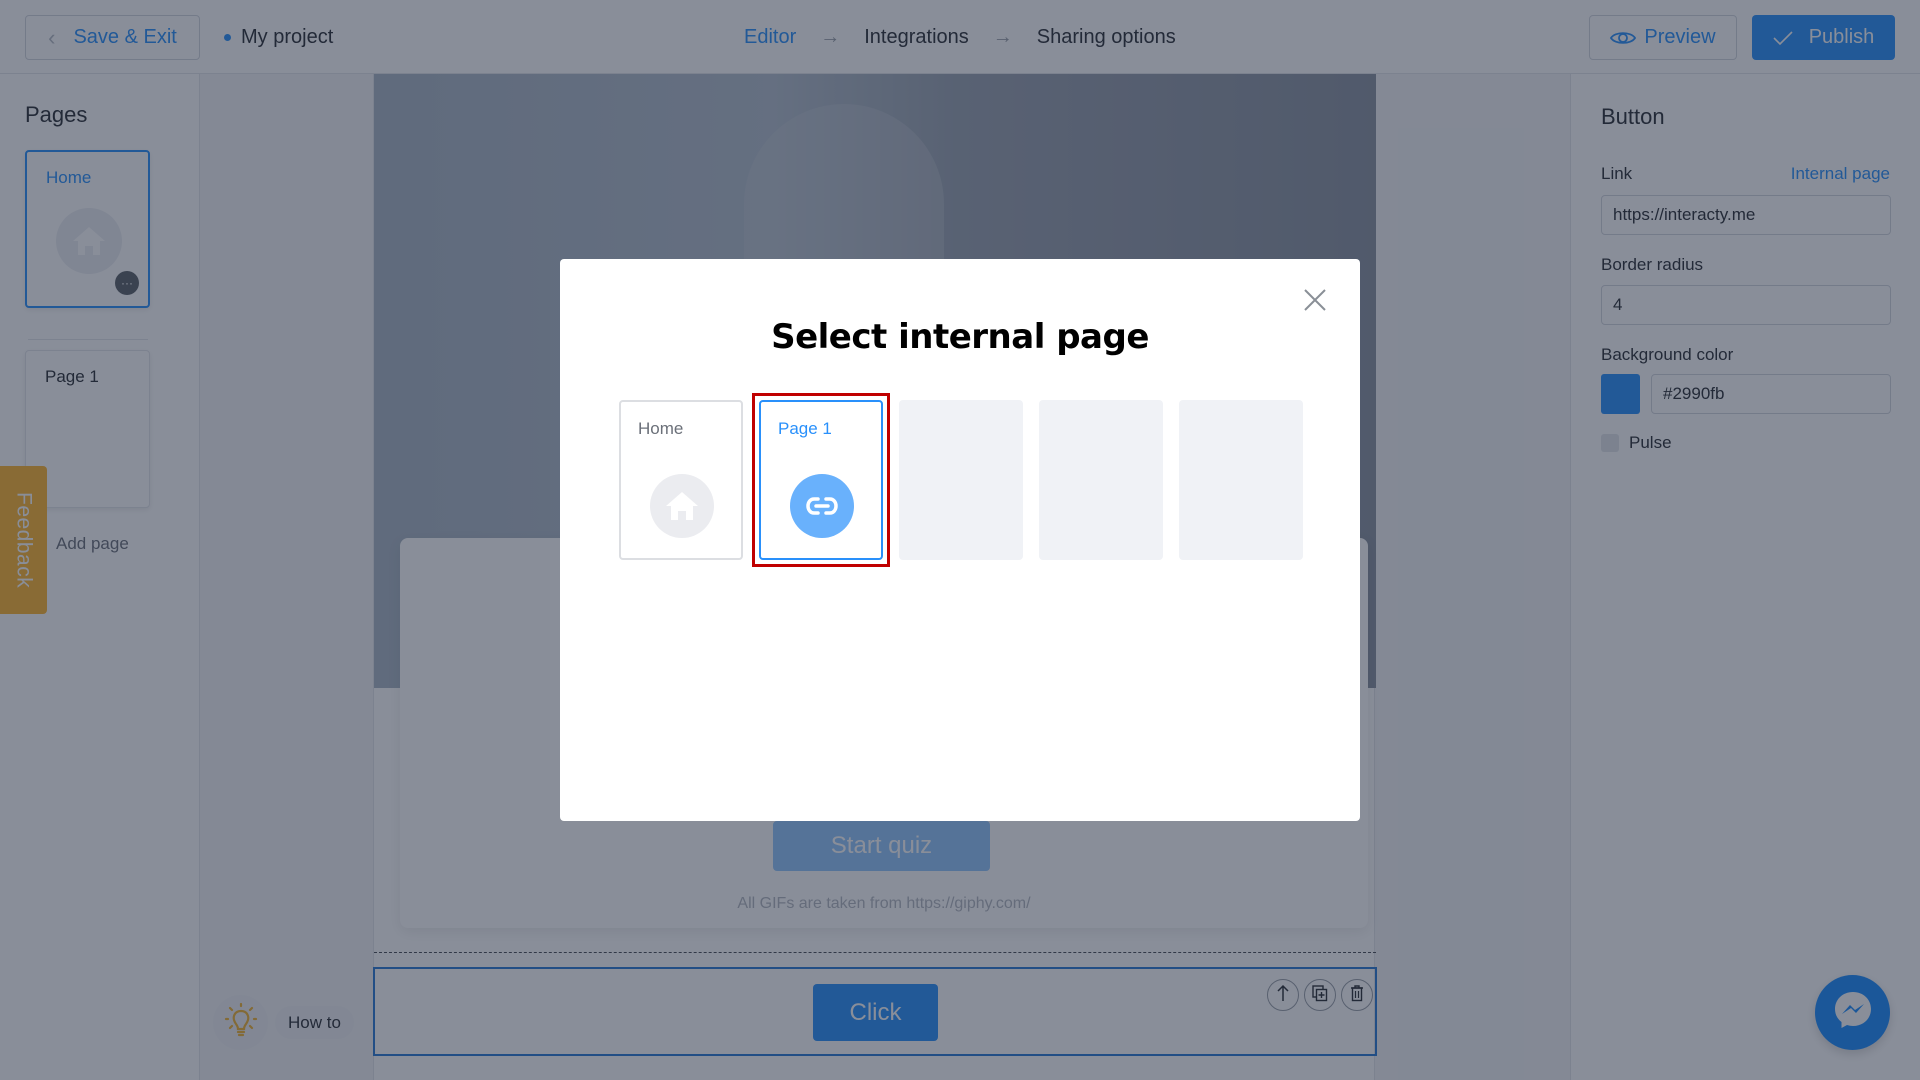 The width and height of the screenshot is (1920, 1080). Describe the element at coordinates (960, 337) in the screenshot. I see `modal-title: Select internal page` at that location.